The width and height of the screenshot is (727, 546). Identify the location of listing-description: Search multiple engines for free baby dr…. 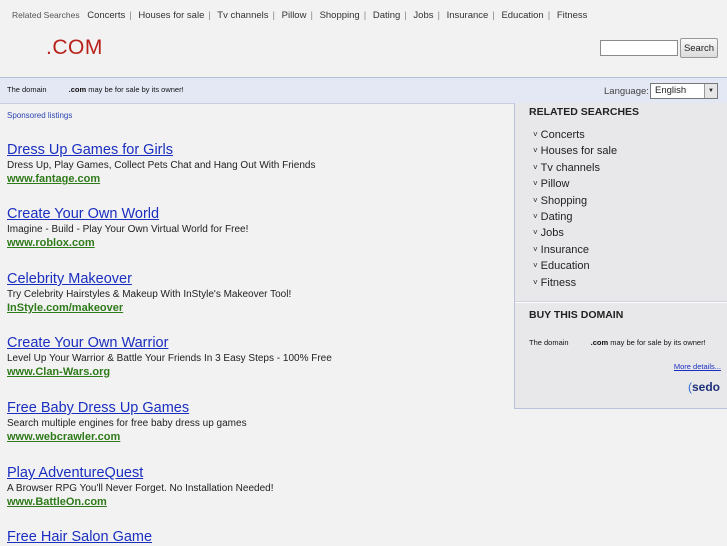
(127, 423).